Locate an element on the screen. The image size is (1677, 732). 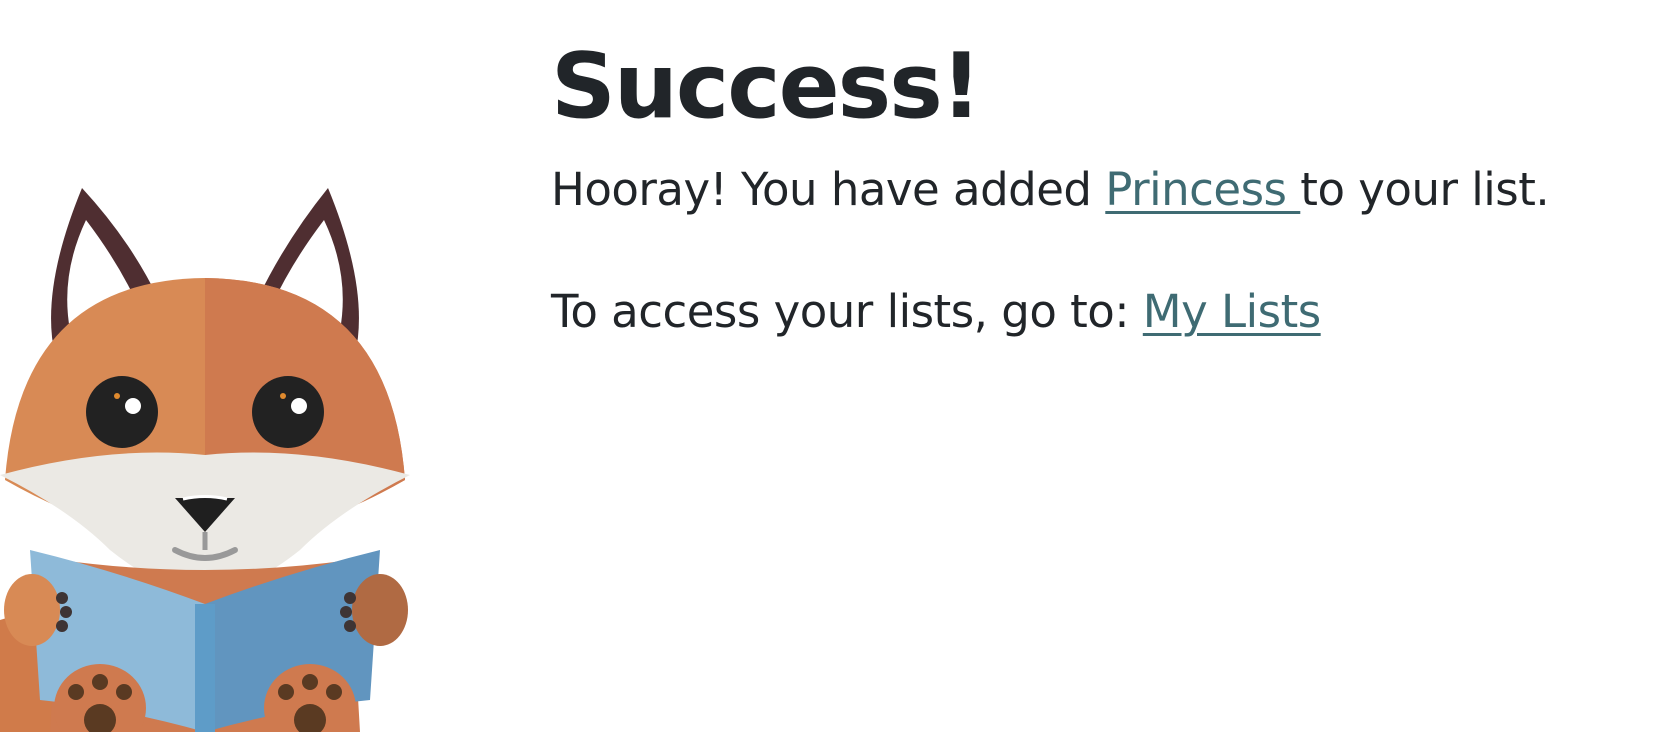
page-title: Success! is located at coordinates (766, 86).